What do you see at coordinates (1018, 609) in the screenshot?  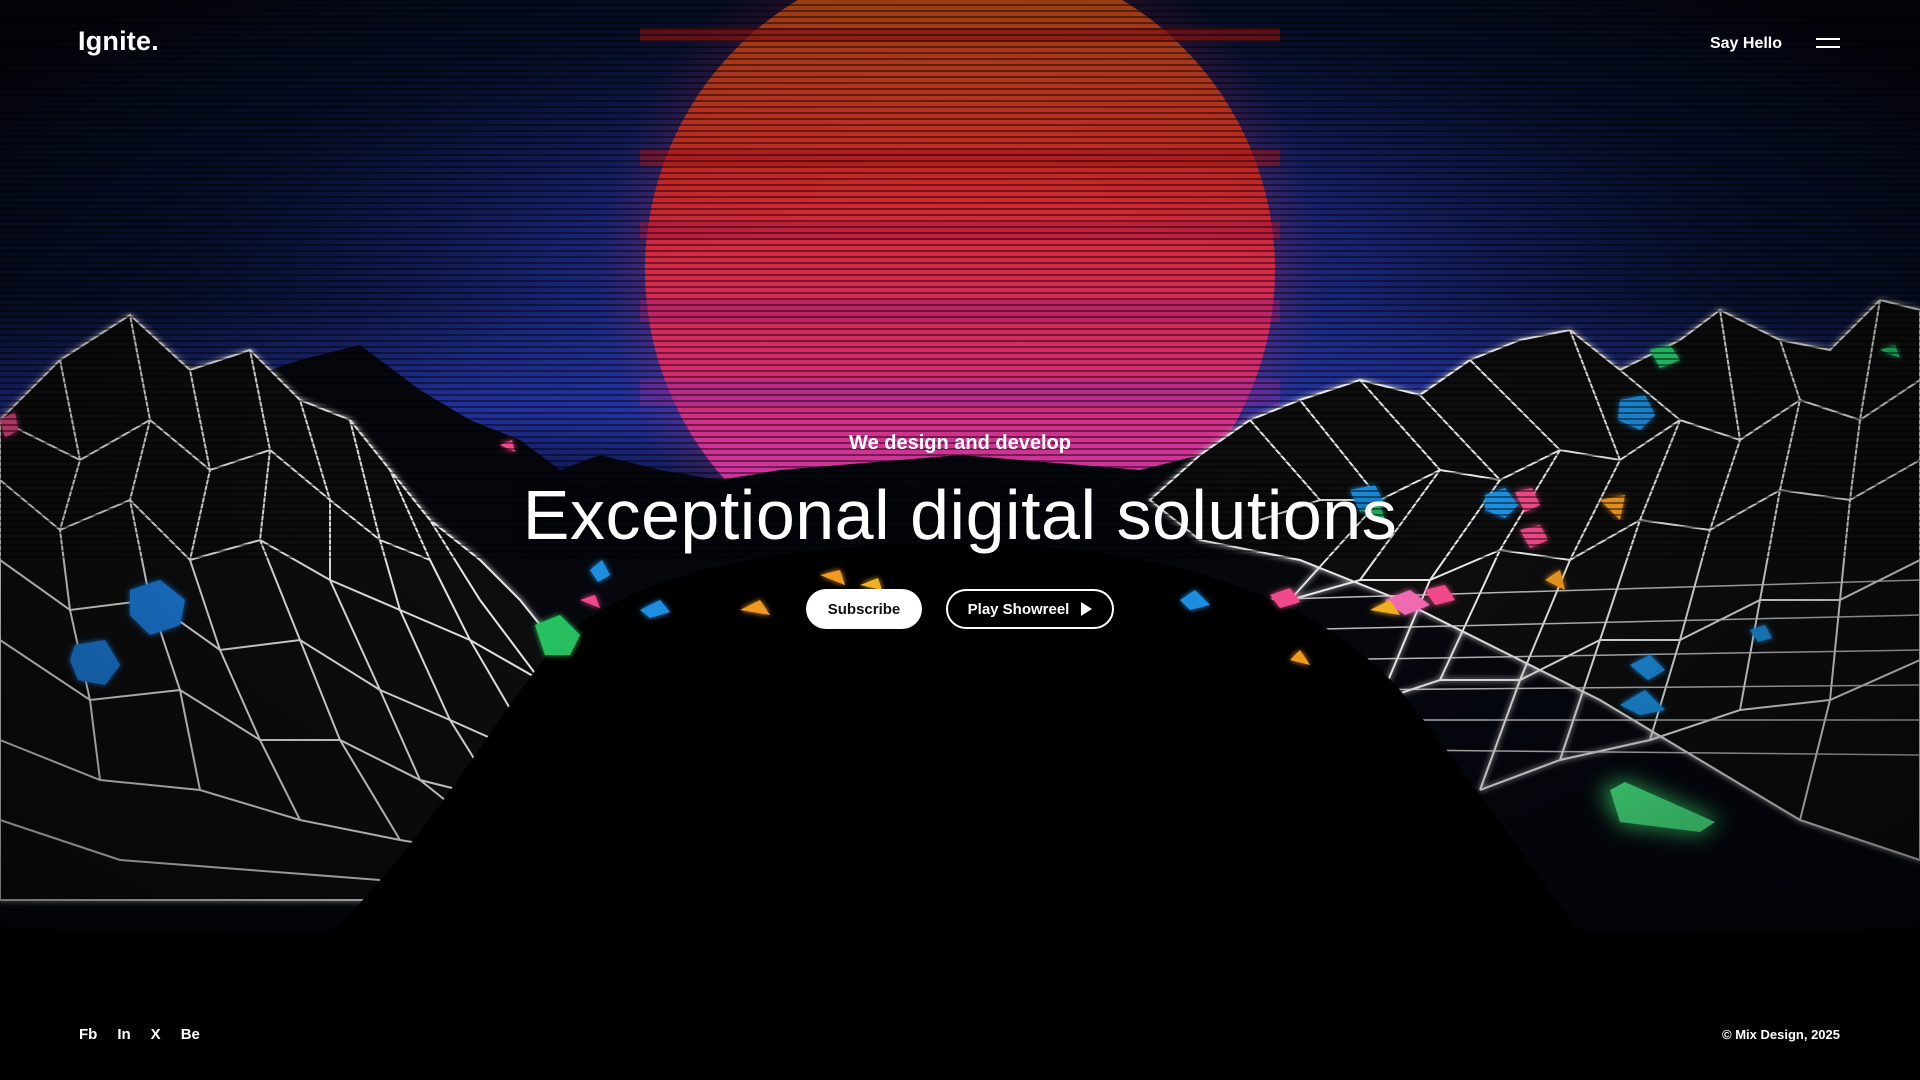 I see `play-showreel-label: Play Showreel` at bounding box center [1018, 609].